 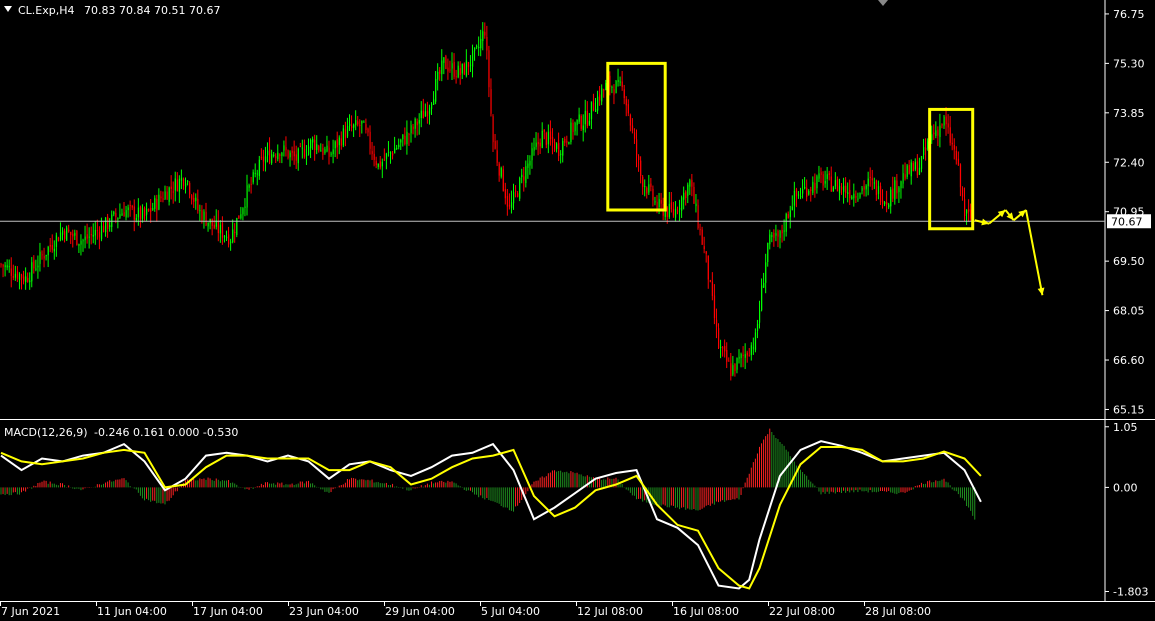 What do you see at coordinates (152, 10) in the screenshot?
I see `ohlc-values: 70.83 70.84 70.51 70.67` at bounding box center [152, 10].